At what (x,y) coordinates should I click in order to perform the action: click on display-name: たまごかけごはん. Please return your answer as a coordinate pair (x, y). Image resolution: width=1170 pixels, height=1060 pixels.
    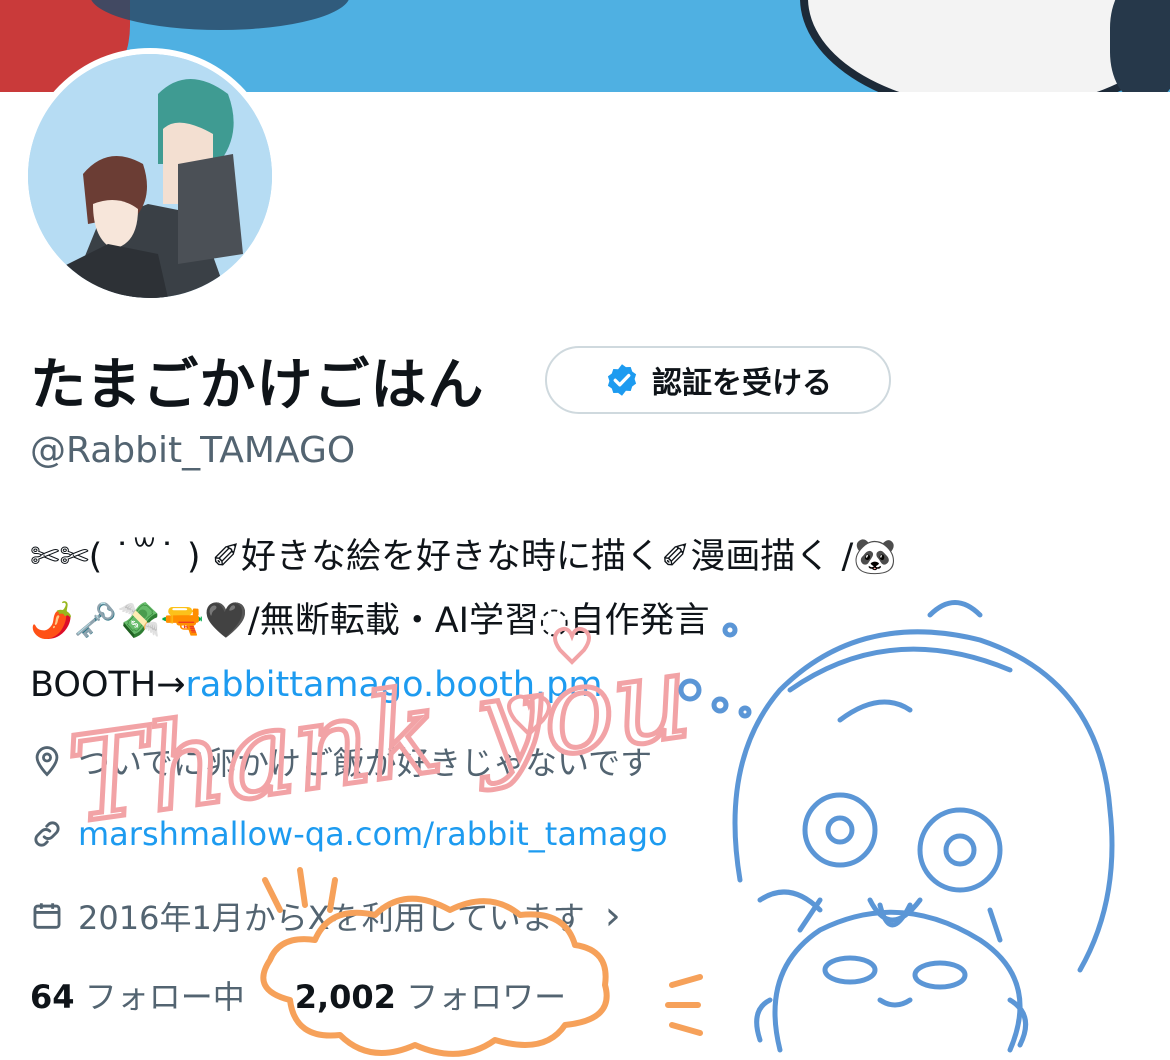
    Looking at the image, I should click on (257, 385).